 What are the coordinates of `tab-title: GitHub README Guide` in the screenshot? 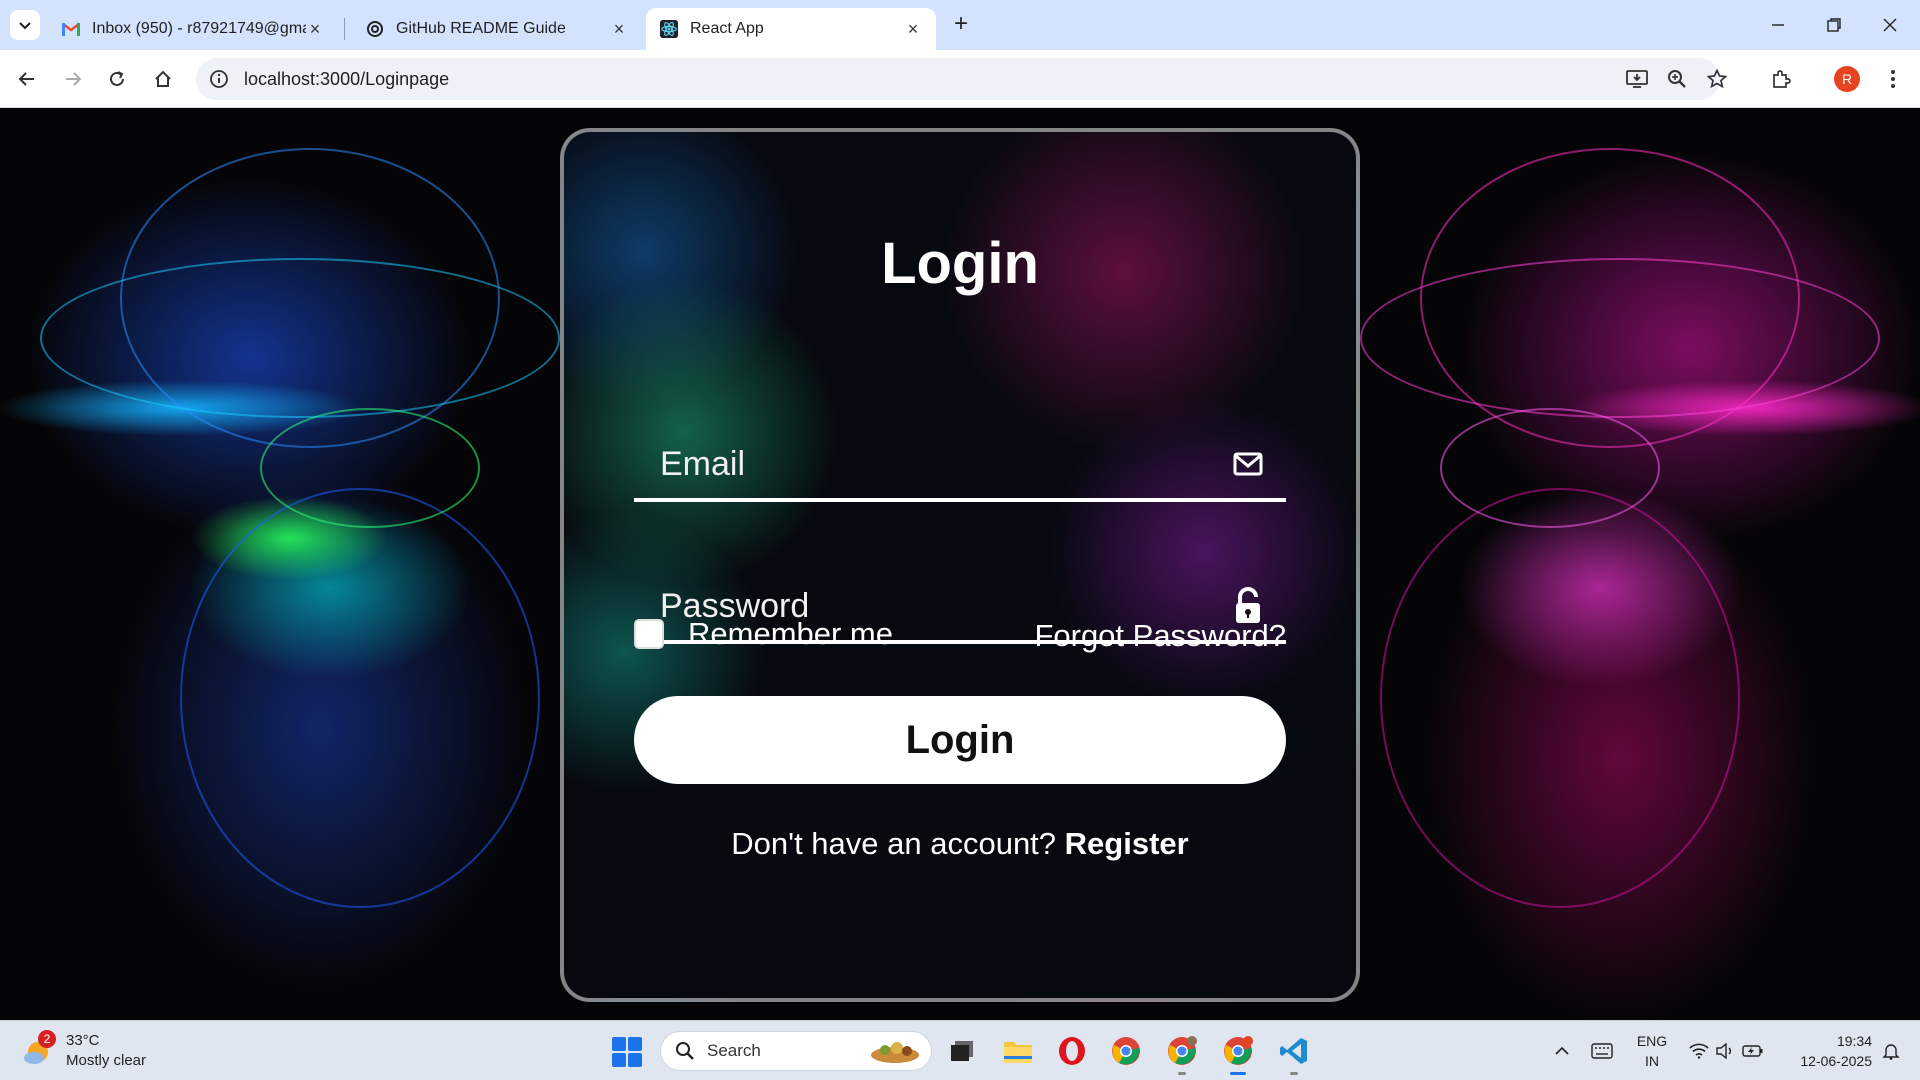 It's located at (481, 28).